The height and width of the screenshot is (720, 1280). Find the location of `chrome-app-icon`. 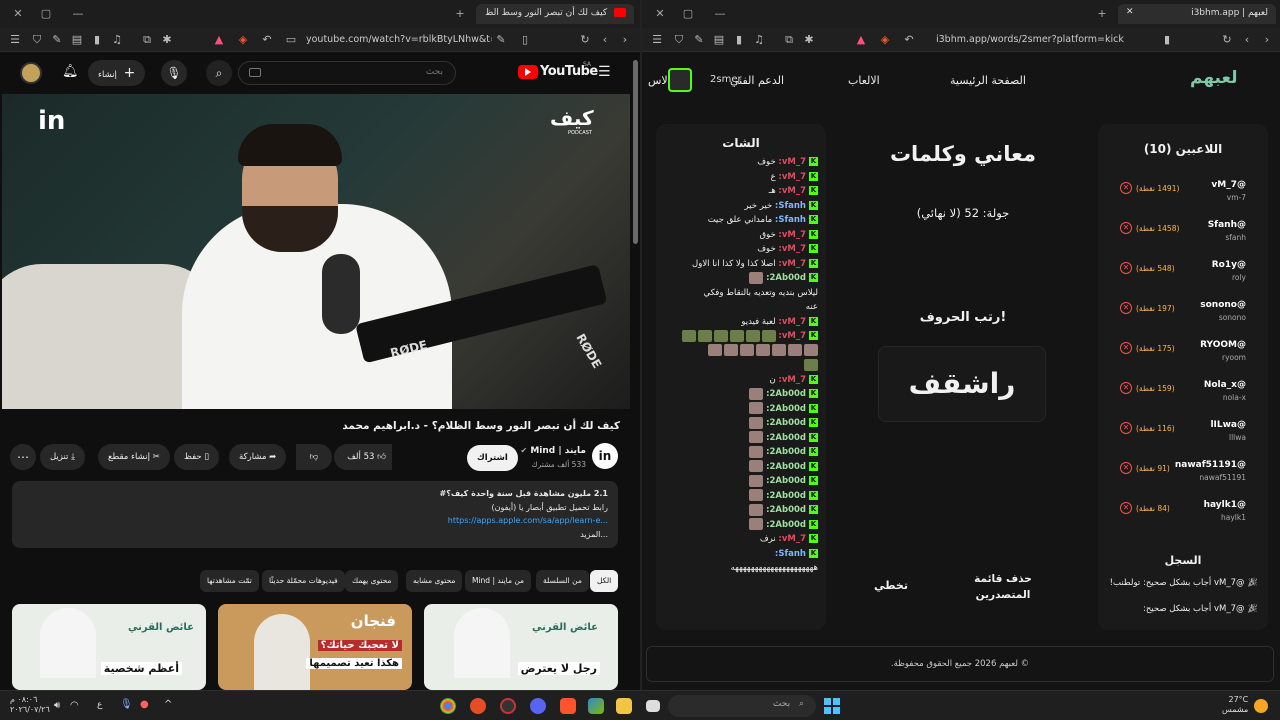

chrome-app-icon is located at coordinates (448, 706).